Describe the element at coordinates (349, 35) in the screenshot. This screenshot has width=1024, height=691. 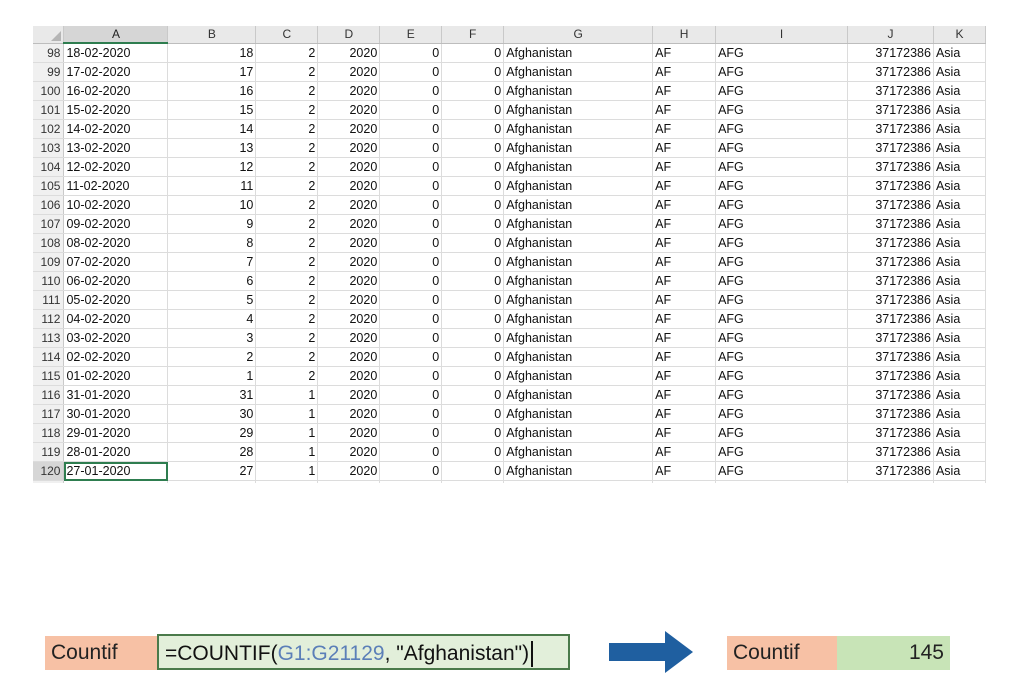
I see `column-header-d: D` at that location.